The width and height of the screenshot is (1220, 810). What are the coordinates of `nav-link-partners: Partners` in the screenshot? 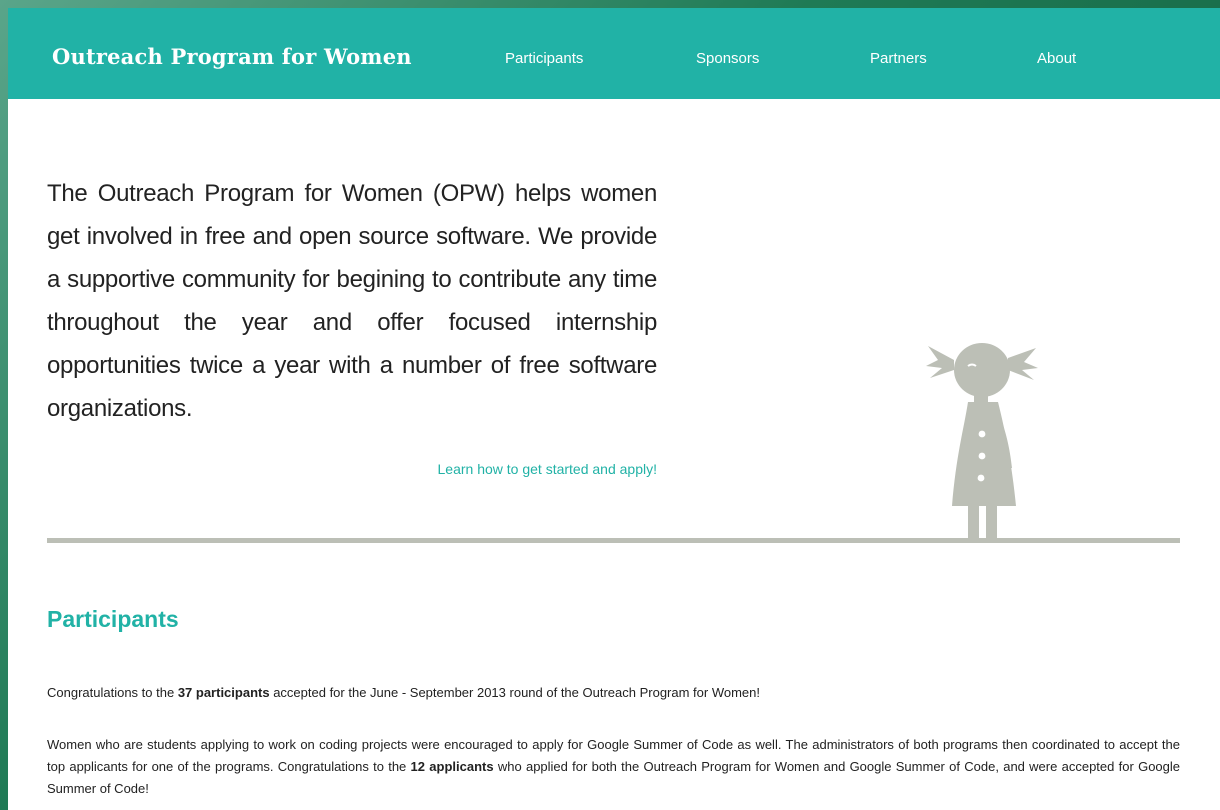 It's located at (898, 58).